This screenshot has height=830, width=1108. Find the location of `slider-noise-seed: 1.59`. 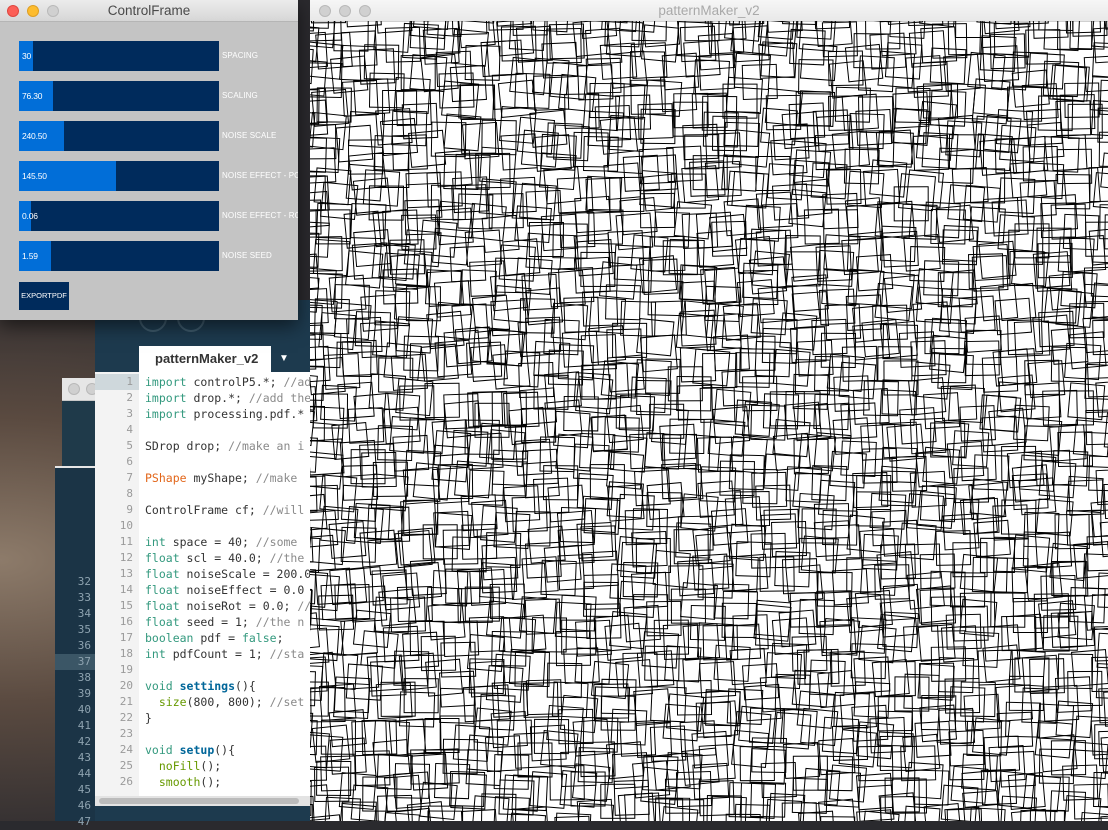

slider-noise-seed: 1.59 is located at coordinates (119, 256).